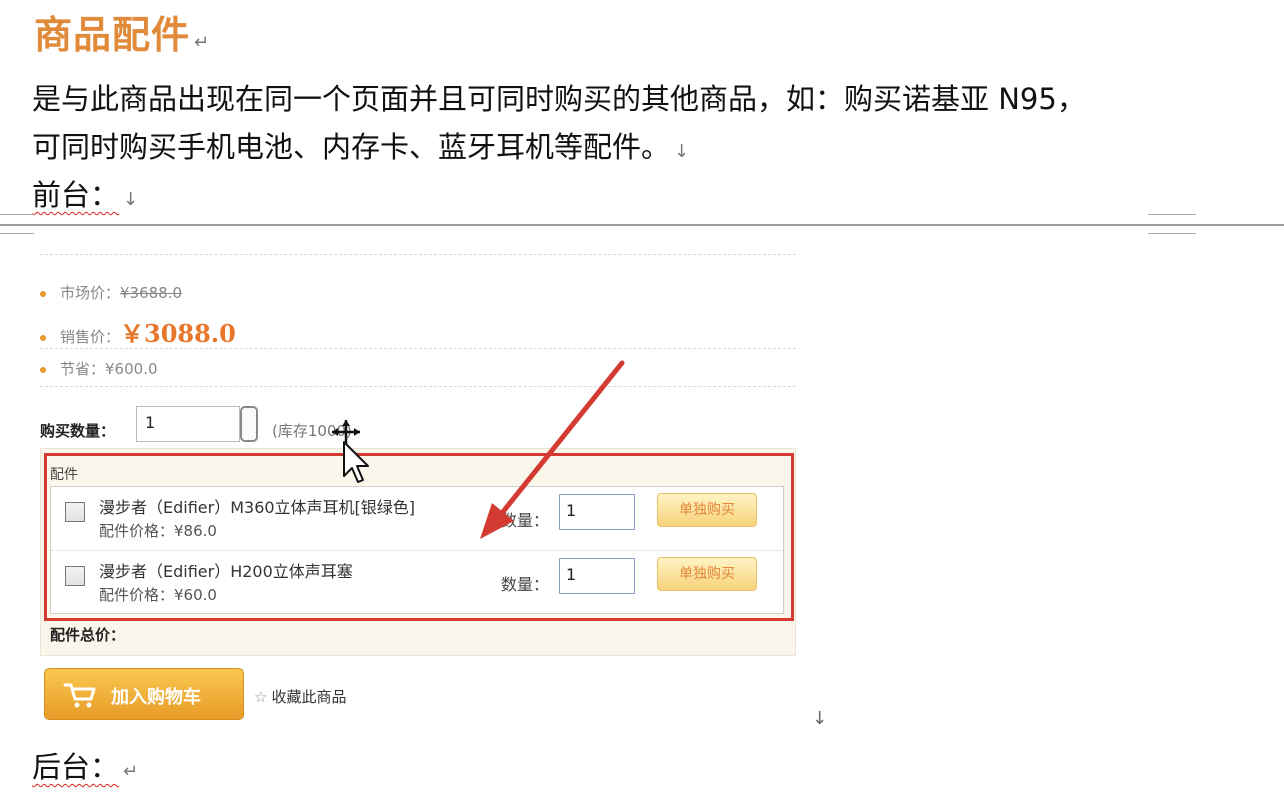 The image size is (1284, 802). I want to click on quantity-input: 1, so click(188, 424).